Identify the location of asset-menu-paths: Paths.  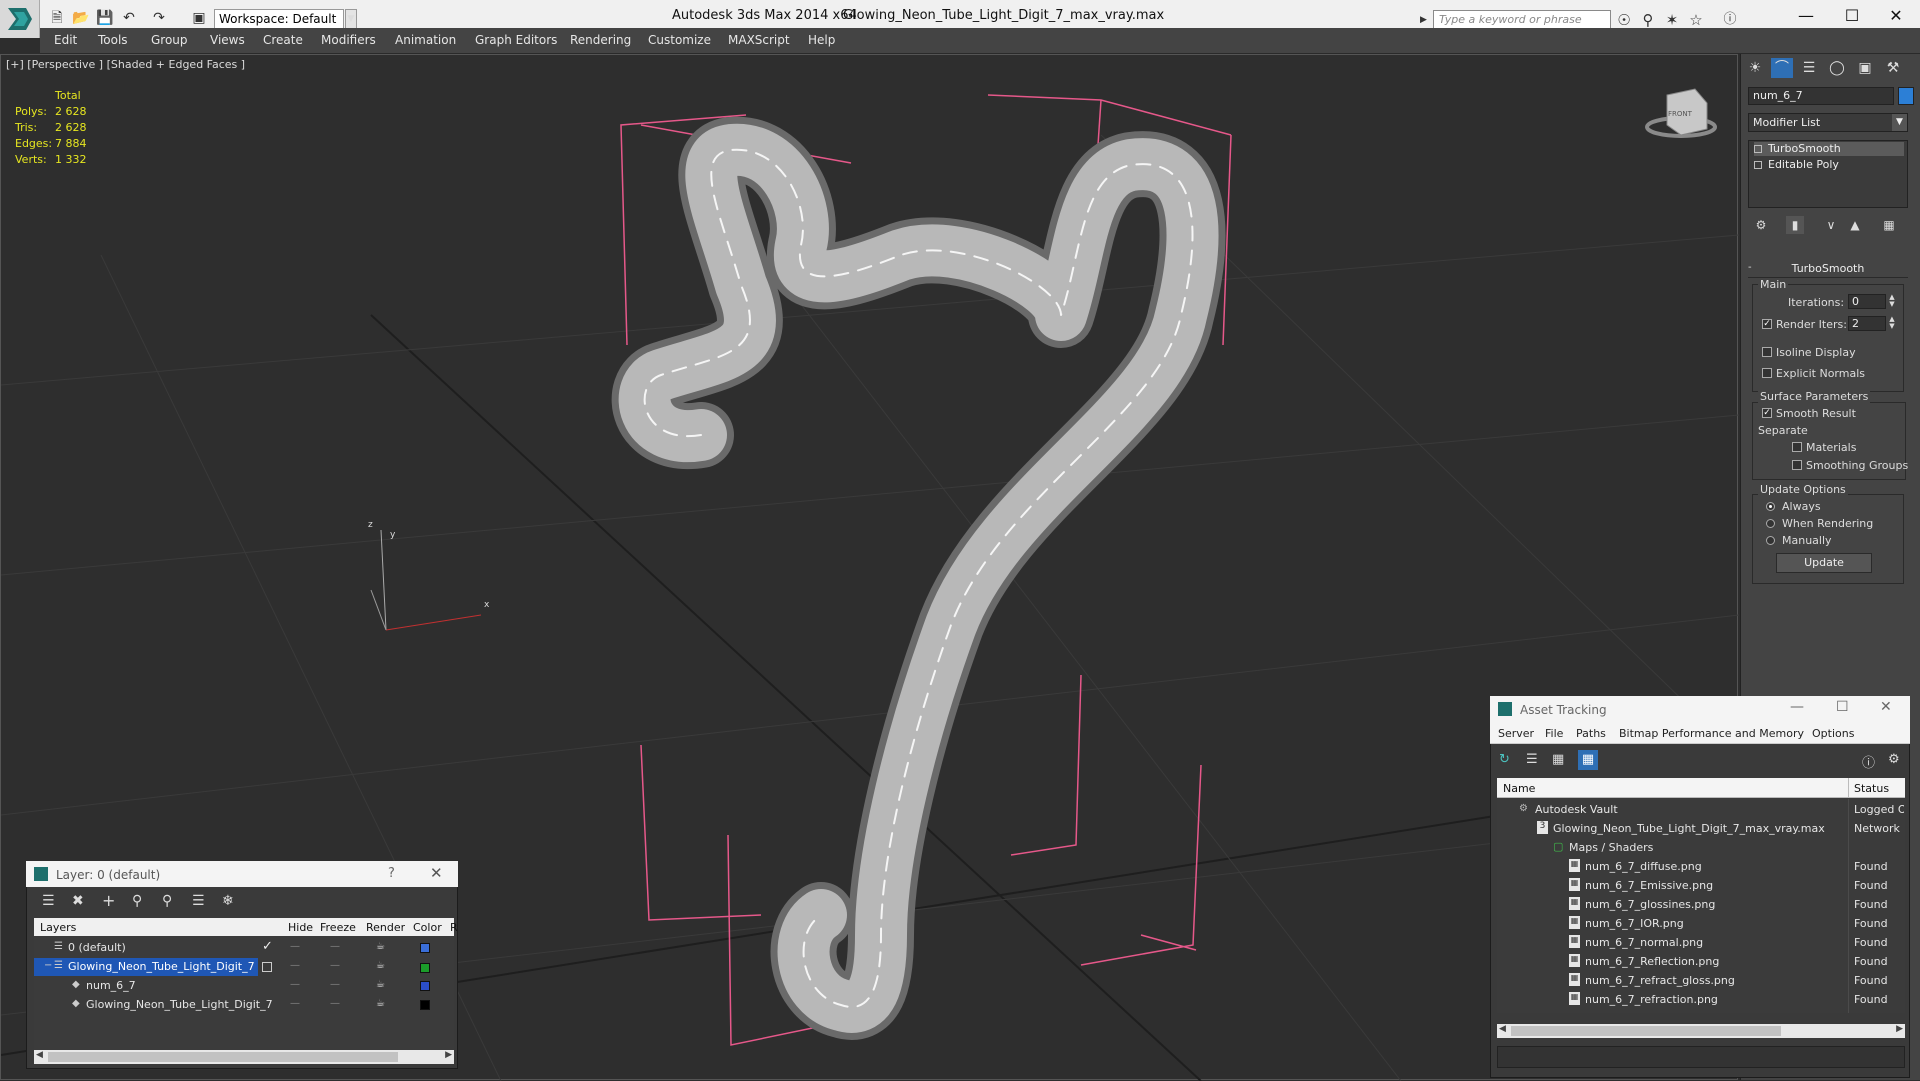
(1591, 733).